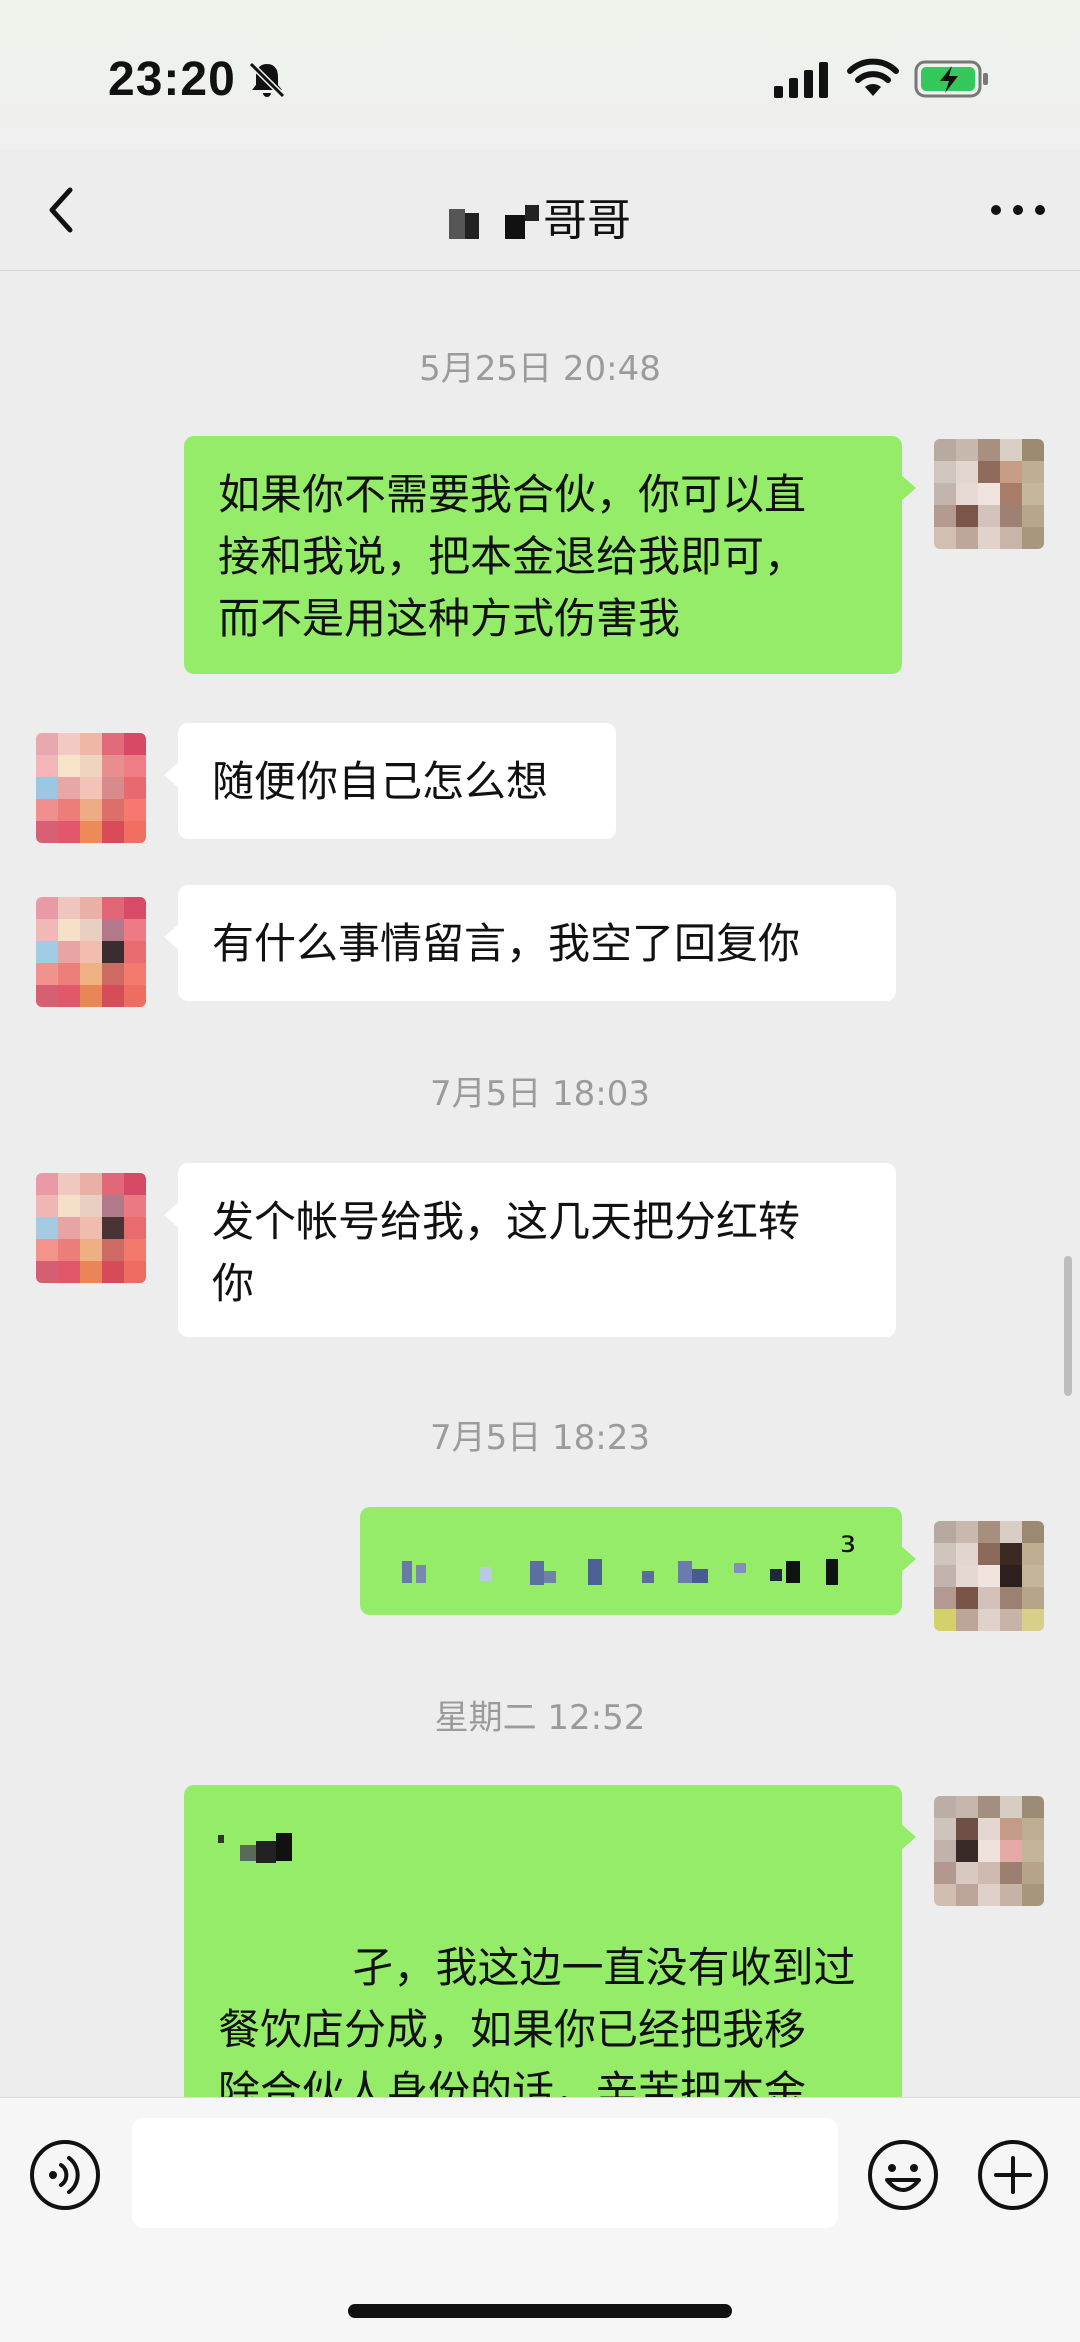 This screenshot has width=1080, height=2342. I want to click on status-time: 23:20, so click(172, 79).